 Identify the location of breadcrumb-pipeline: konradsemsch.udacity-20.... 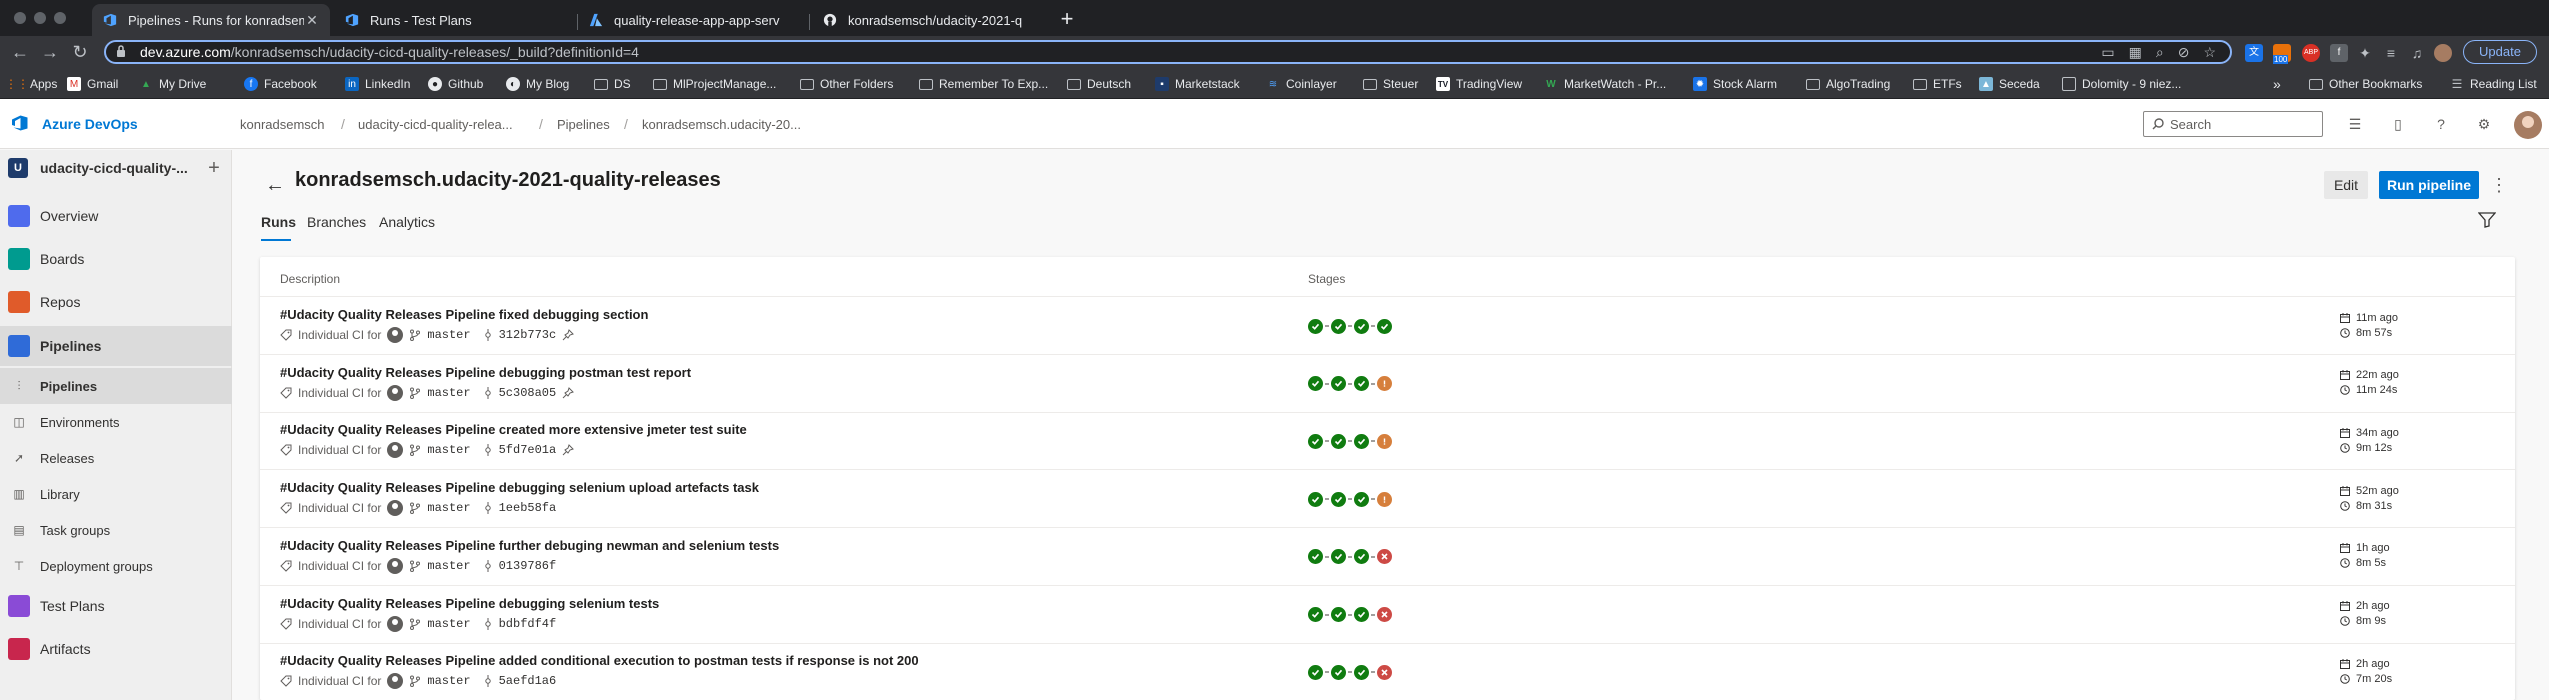
(721, 124).